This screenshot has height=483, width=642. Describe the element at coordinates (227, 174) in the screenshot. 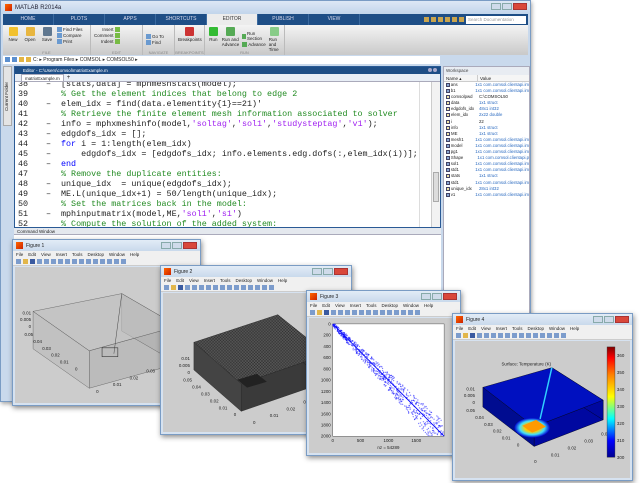

I see `code-line: 47 % Remove the duplicate entities:` at that location.